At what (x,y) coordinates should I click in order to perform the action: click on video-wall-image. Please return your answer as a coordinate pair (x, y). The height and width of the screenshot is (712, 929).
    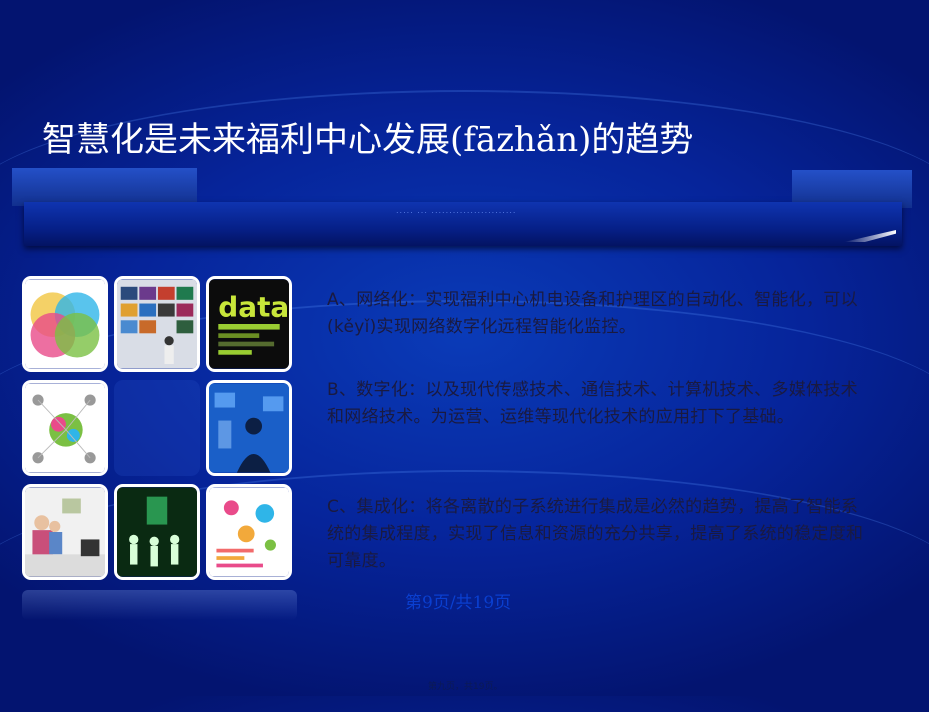
    Looking at the image, I should click on (157, 324).